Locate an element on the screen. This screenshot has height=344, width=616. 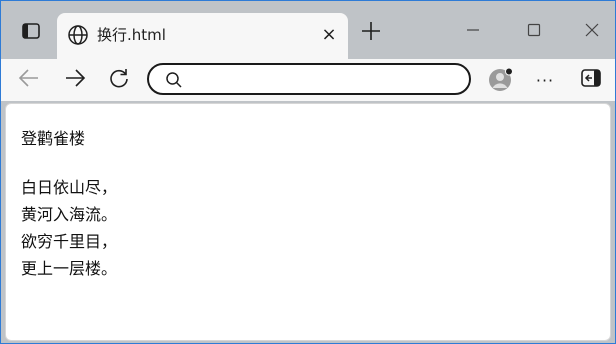
more-menu-button: ··· is located at coordinates (545, 80).